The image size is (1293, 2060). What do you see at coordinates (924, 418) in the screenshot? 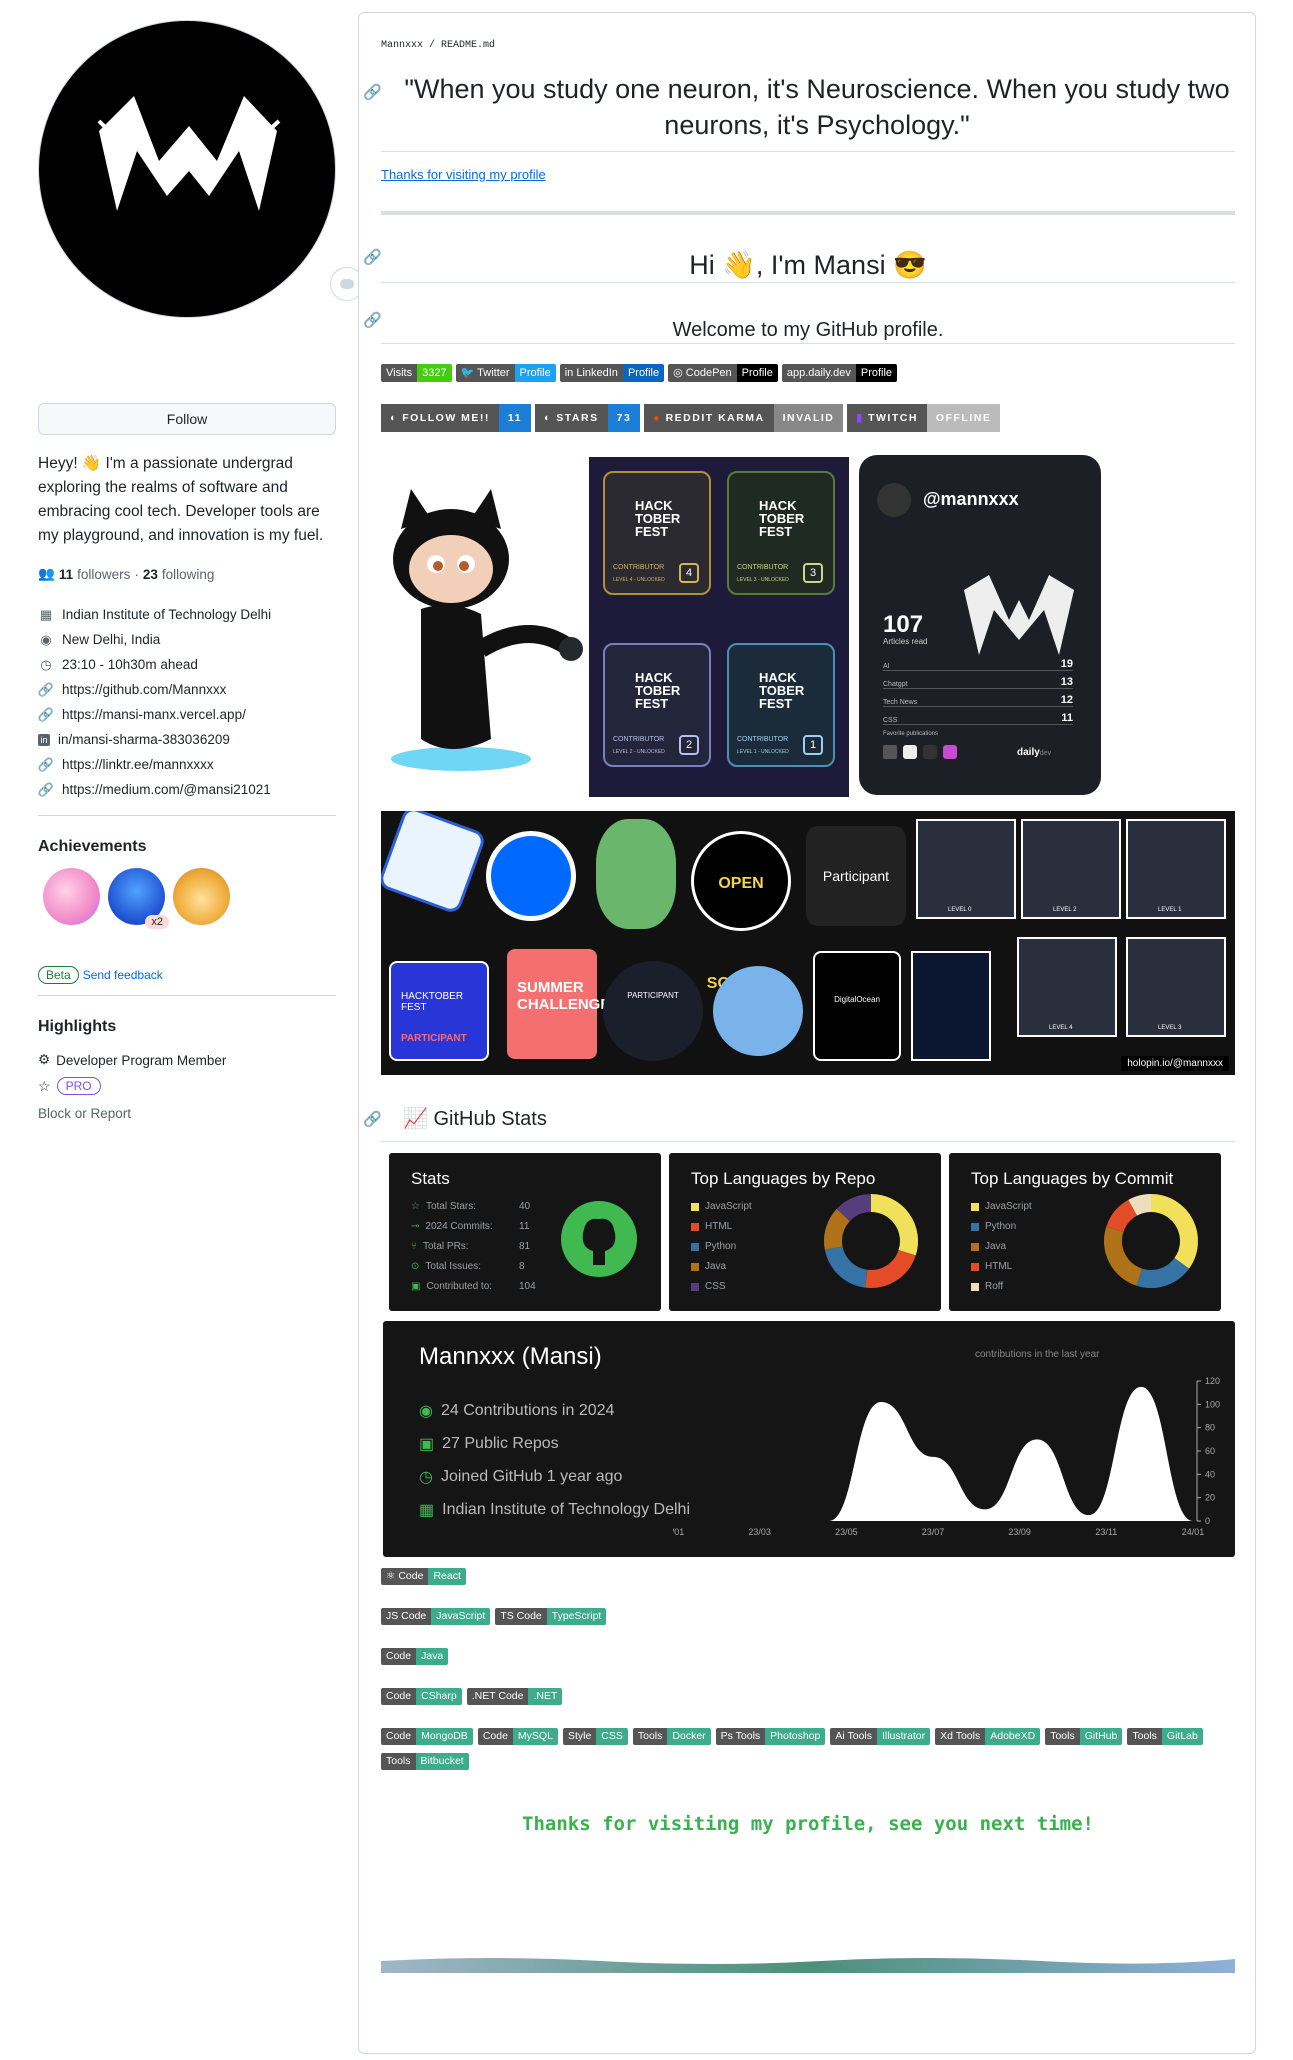
I see `twitch-badge: ▮ TWITCH OFFLINE` at bounding box center [924, 418].